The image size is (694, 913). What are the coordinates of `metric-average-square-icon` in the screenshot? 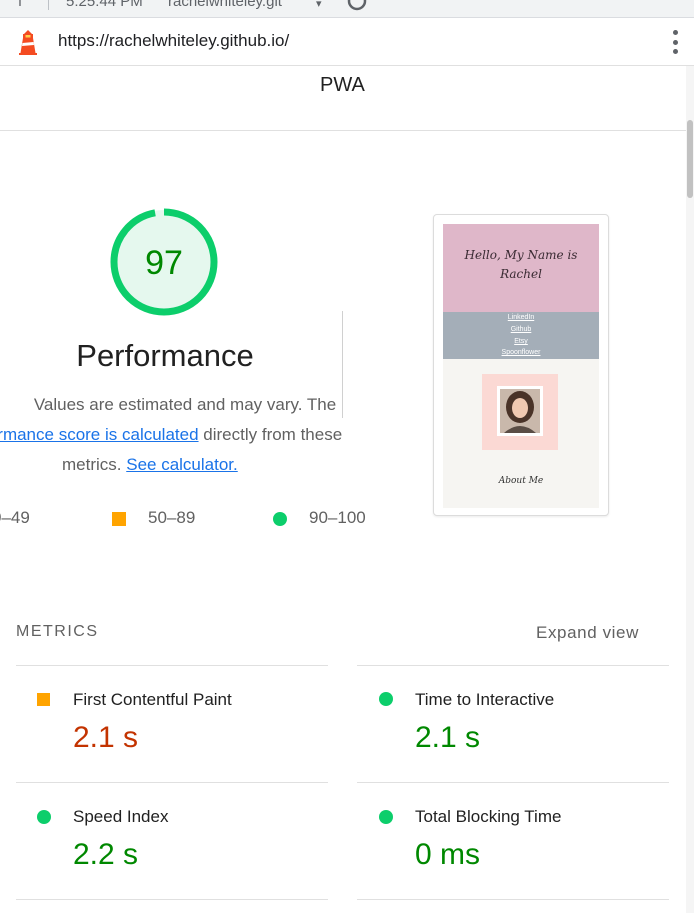 It's located at (43, 699).